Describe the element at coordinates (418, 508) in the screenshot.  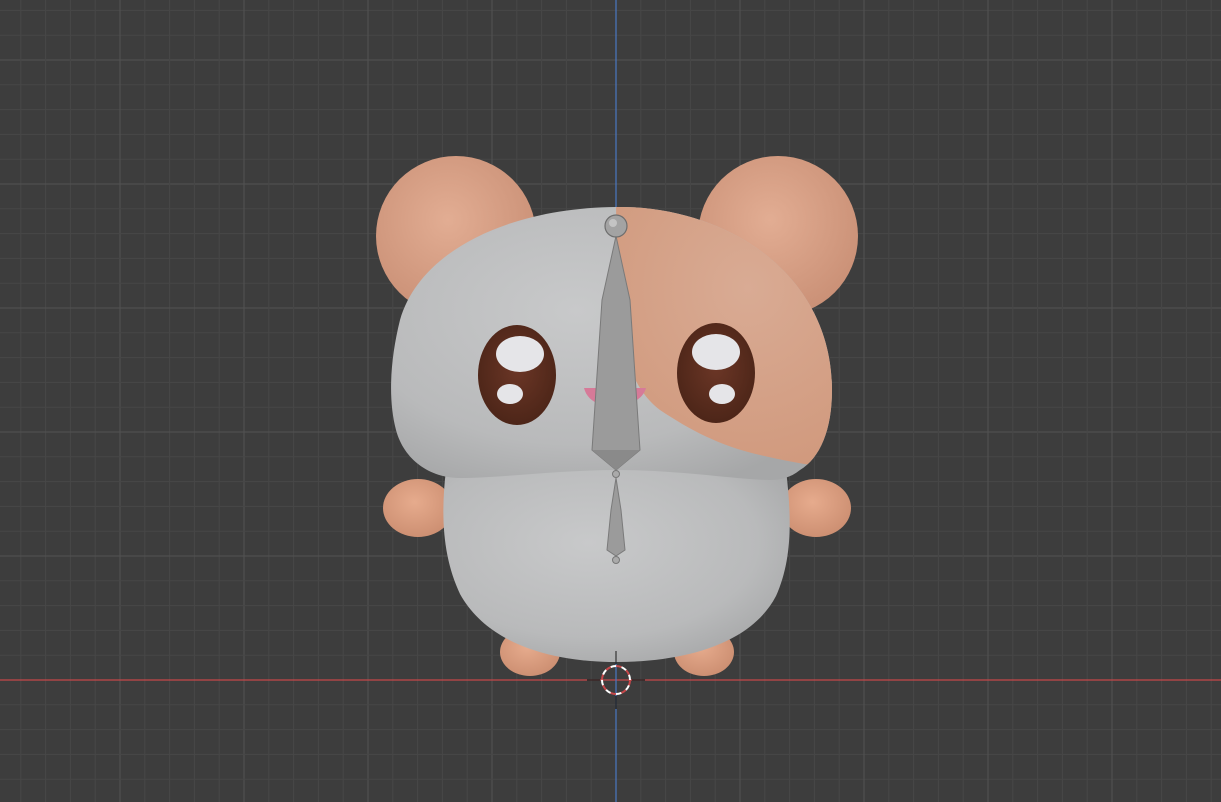
I see `left-arm` at that location.